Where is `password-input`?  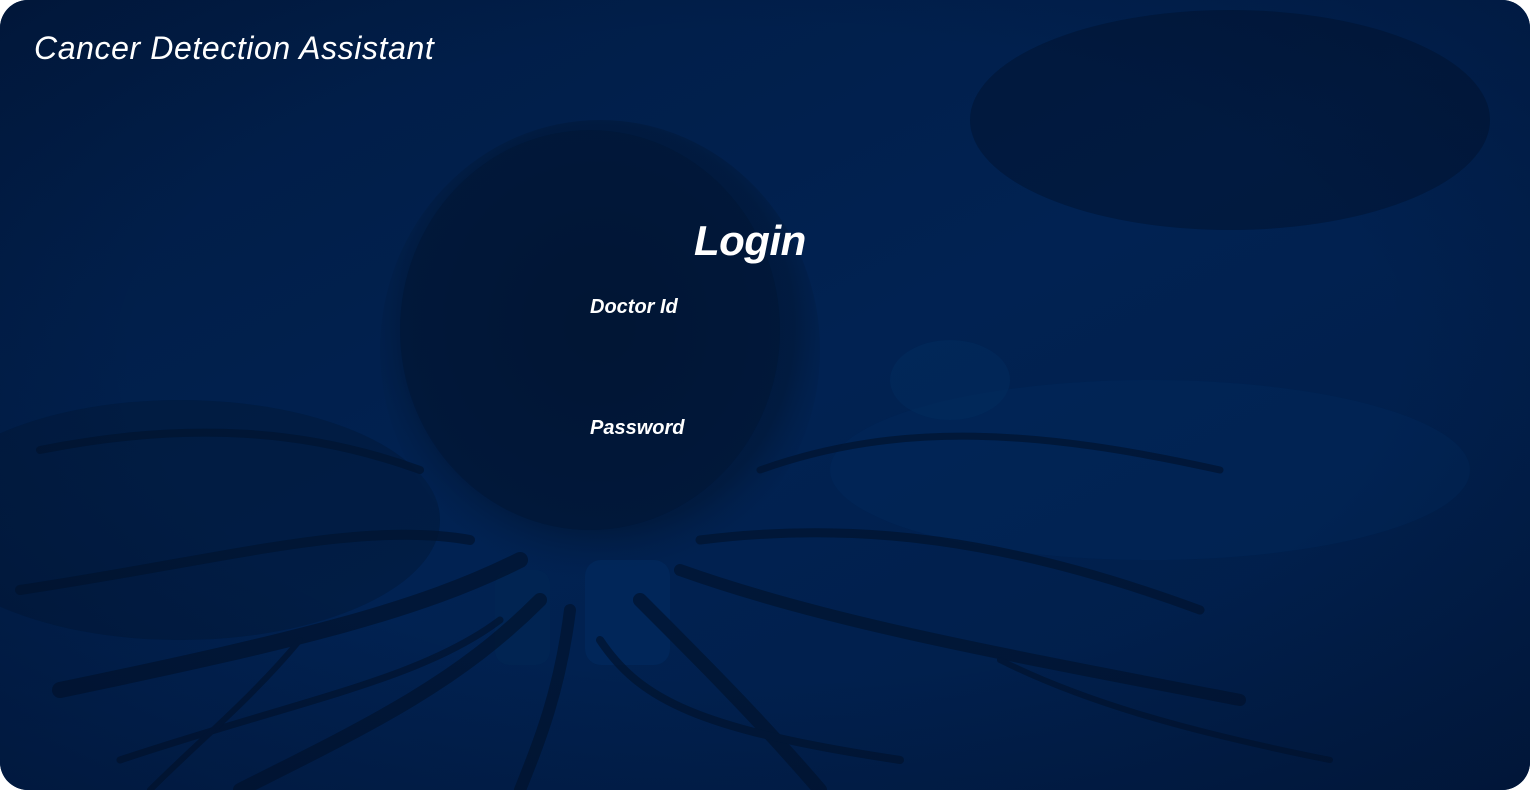 password-input is located at coordinates (765, 471).